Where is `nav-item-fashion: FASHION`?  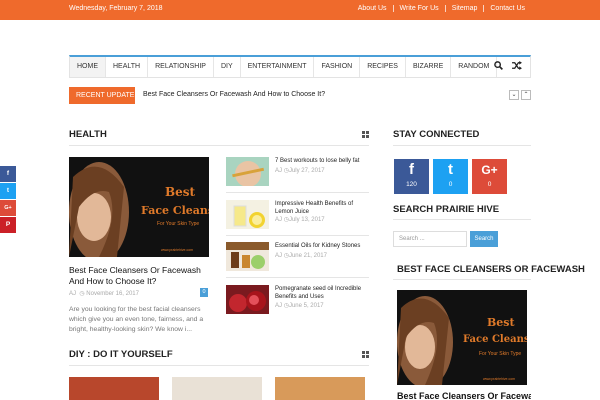 nav-item-fashion: FASHION is located at coordinates (337, 67).